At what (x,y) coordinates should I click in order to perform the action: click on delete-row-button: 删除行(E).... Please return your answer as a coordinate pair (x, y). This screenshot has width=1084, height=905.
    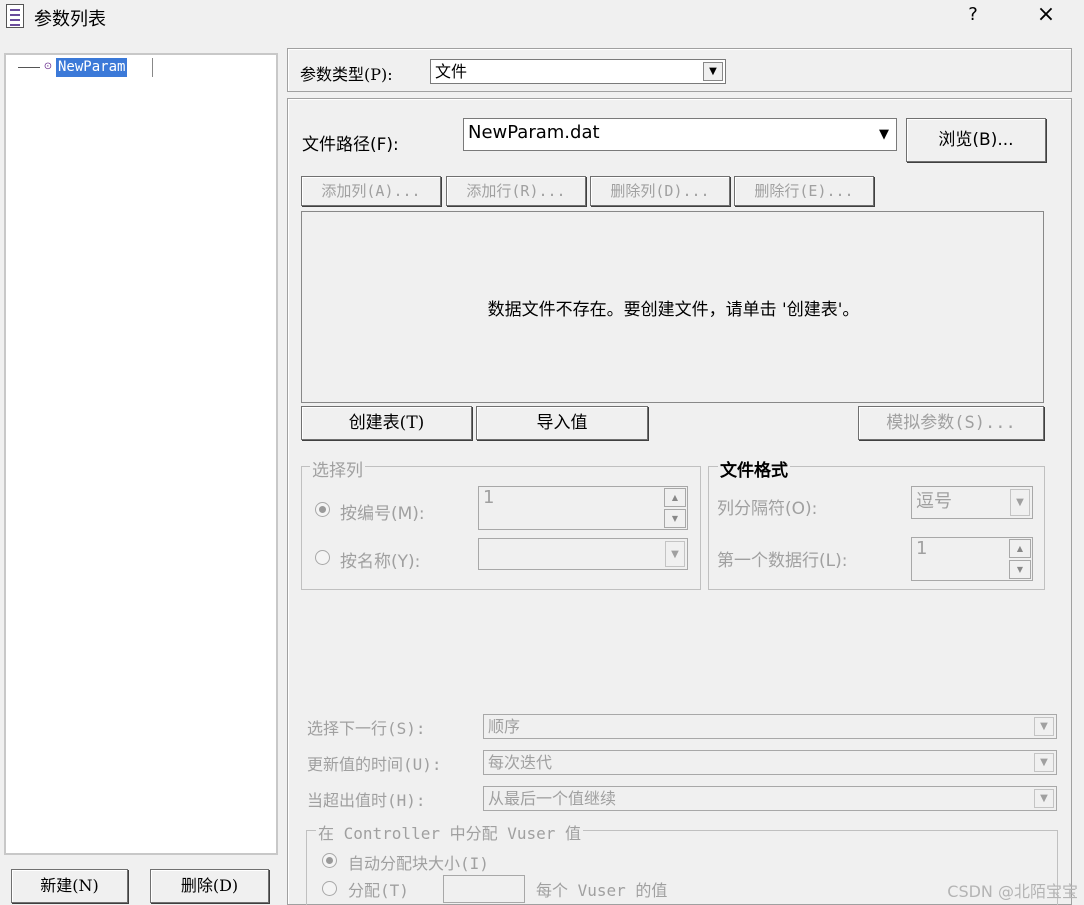
    Looking at the image, I should click on (804, 191).